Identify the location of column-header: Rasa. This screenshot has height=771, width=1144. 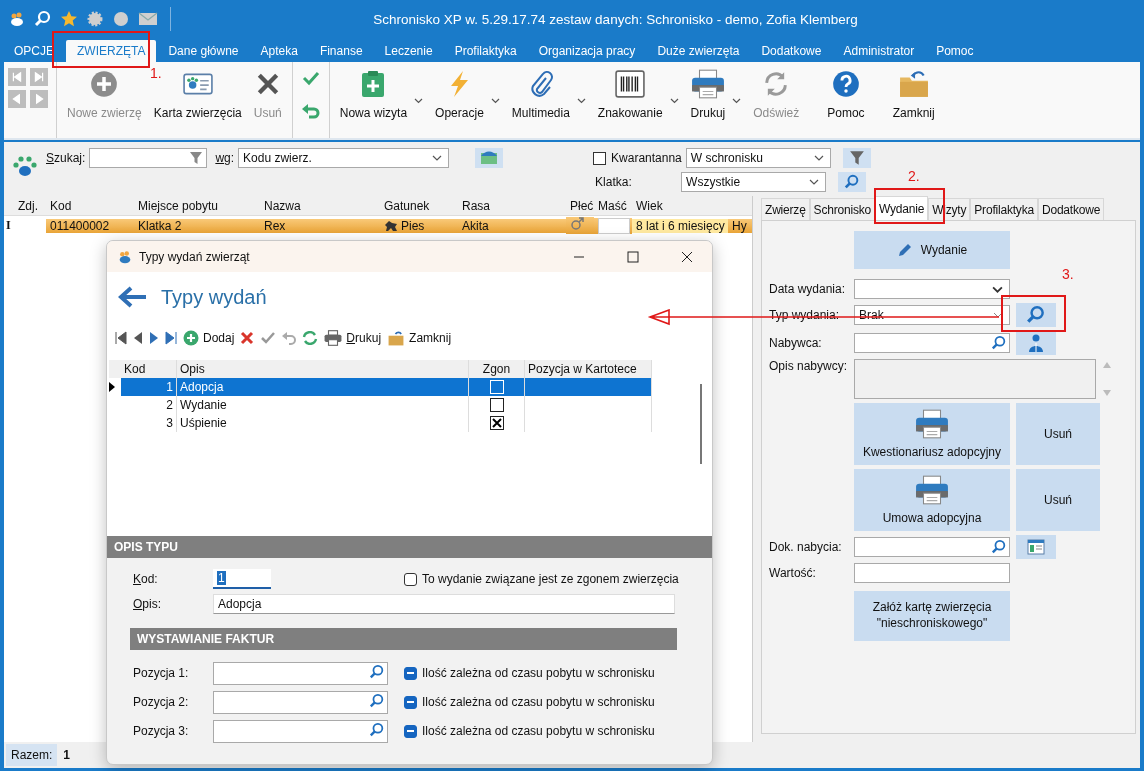
(512, 205).